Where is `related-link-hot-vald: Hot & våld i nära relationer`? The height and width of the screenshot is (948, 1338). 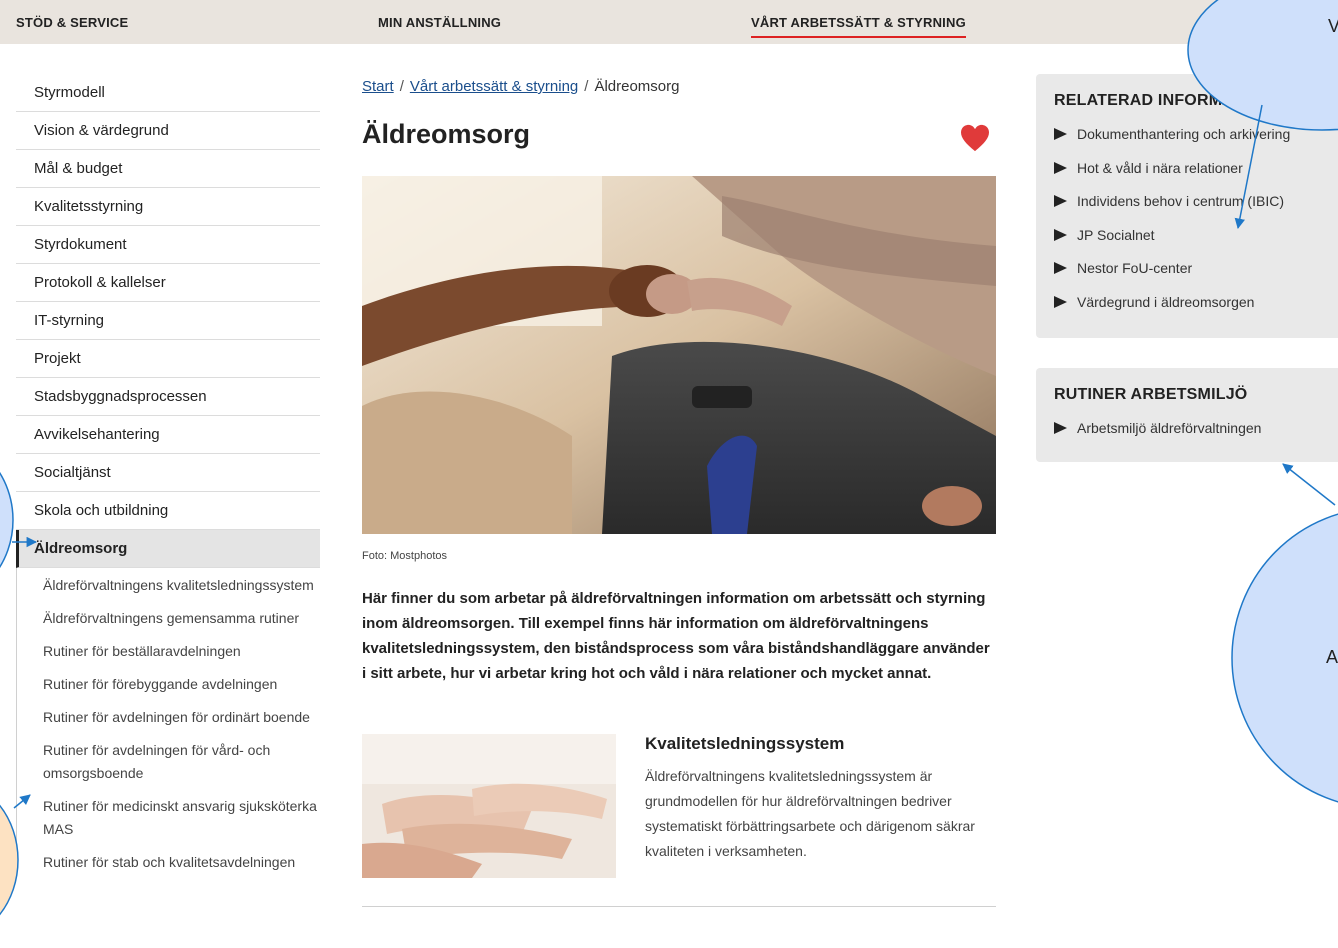
related-link-hot-vald: Hot & våld i nära relationer is located at coordinates (1196, 169).